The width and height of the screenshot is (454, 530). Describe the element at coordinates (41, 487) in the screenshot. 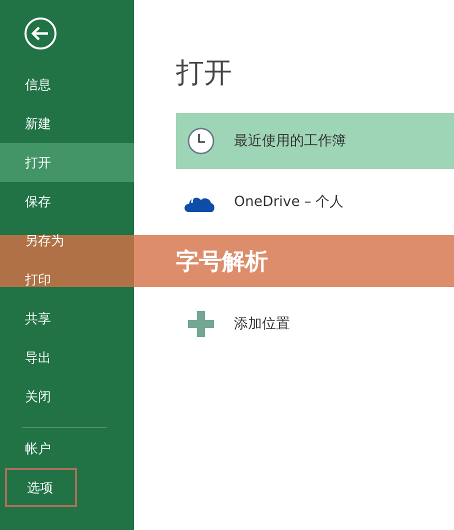

I see `sidebar-item: 选项` at that location.